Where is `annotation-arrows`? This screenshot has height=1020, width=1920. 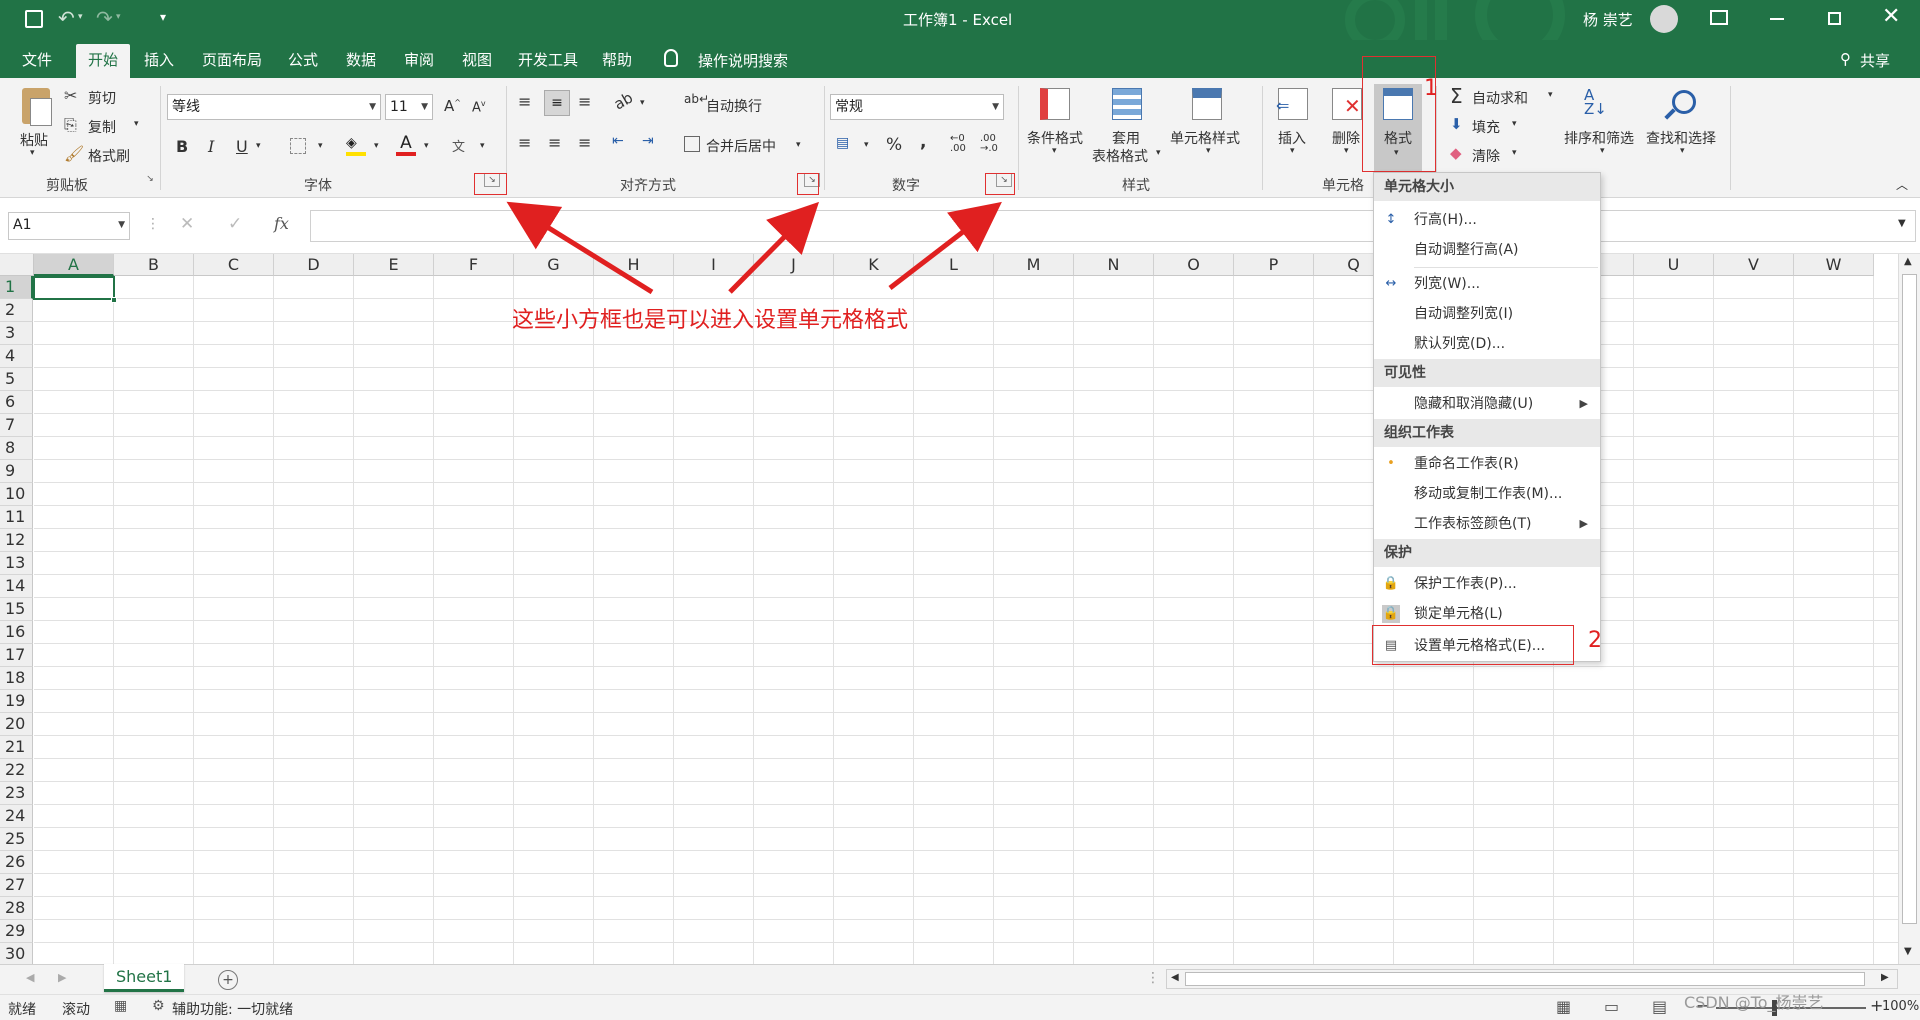 annotation-arrows is located at coordinates (754, 248).